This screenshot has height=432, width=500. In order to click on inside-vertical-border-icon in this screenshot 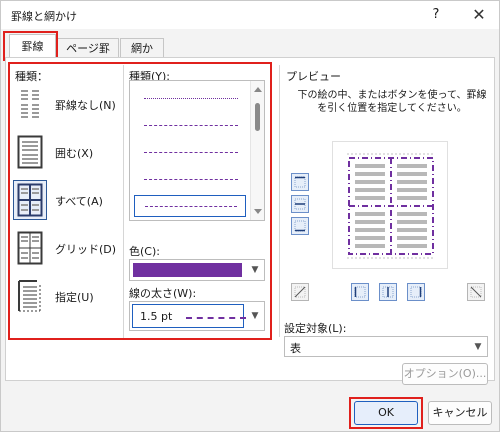, I will do `click(388, 292)`.